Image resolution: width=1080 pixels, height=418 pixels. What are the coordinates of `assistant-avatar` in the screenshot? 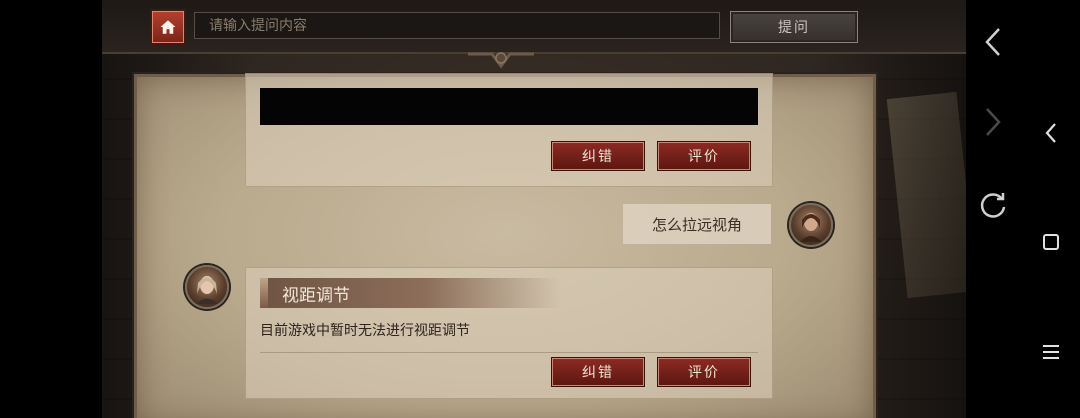 It's located at (207, 287).